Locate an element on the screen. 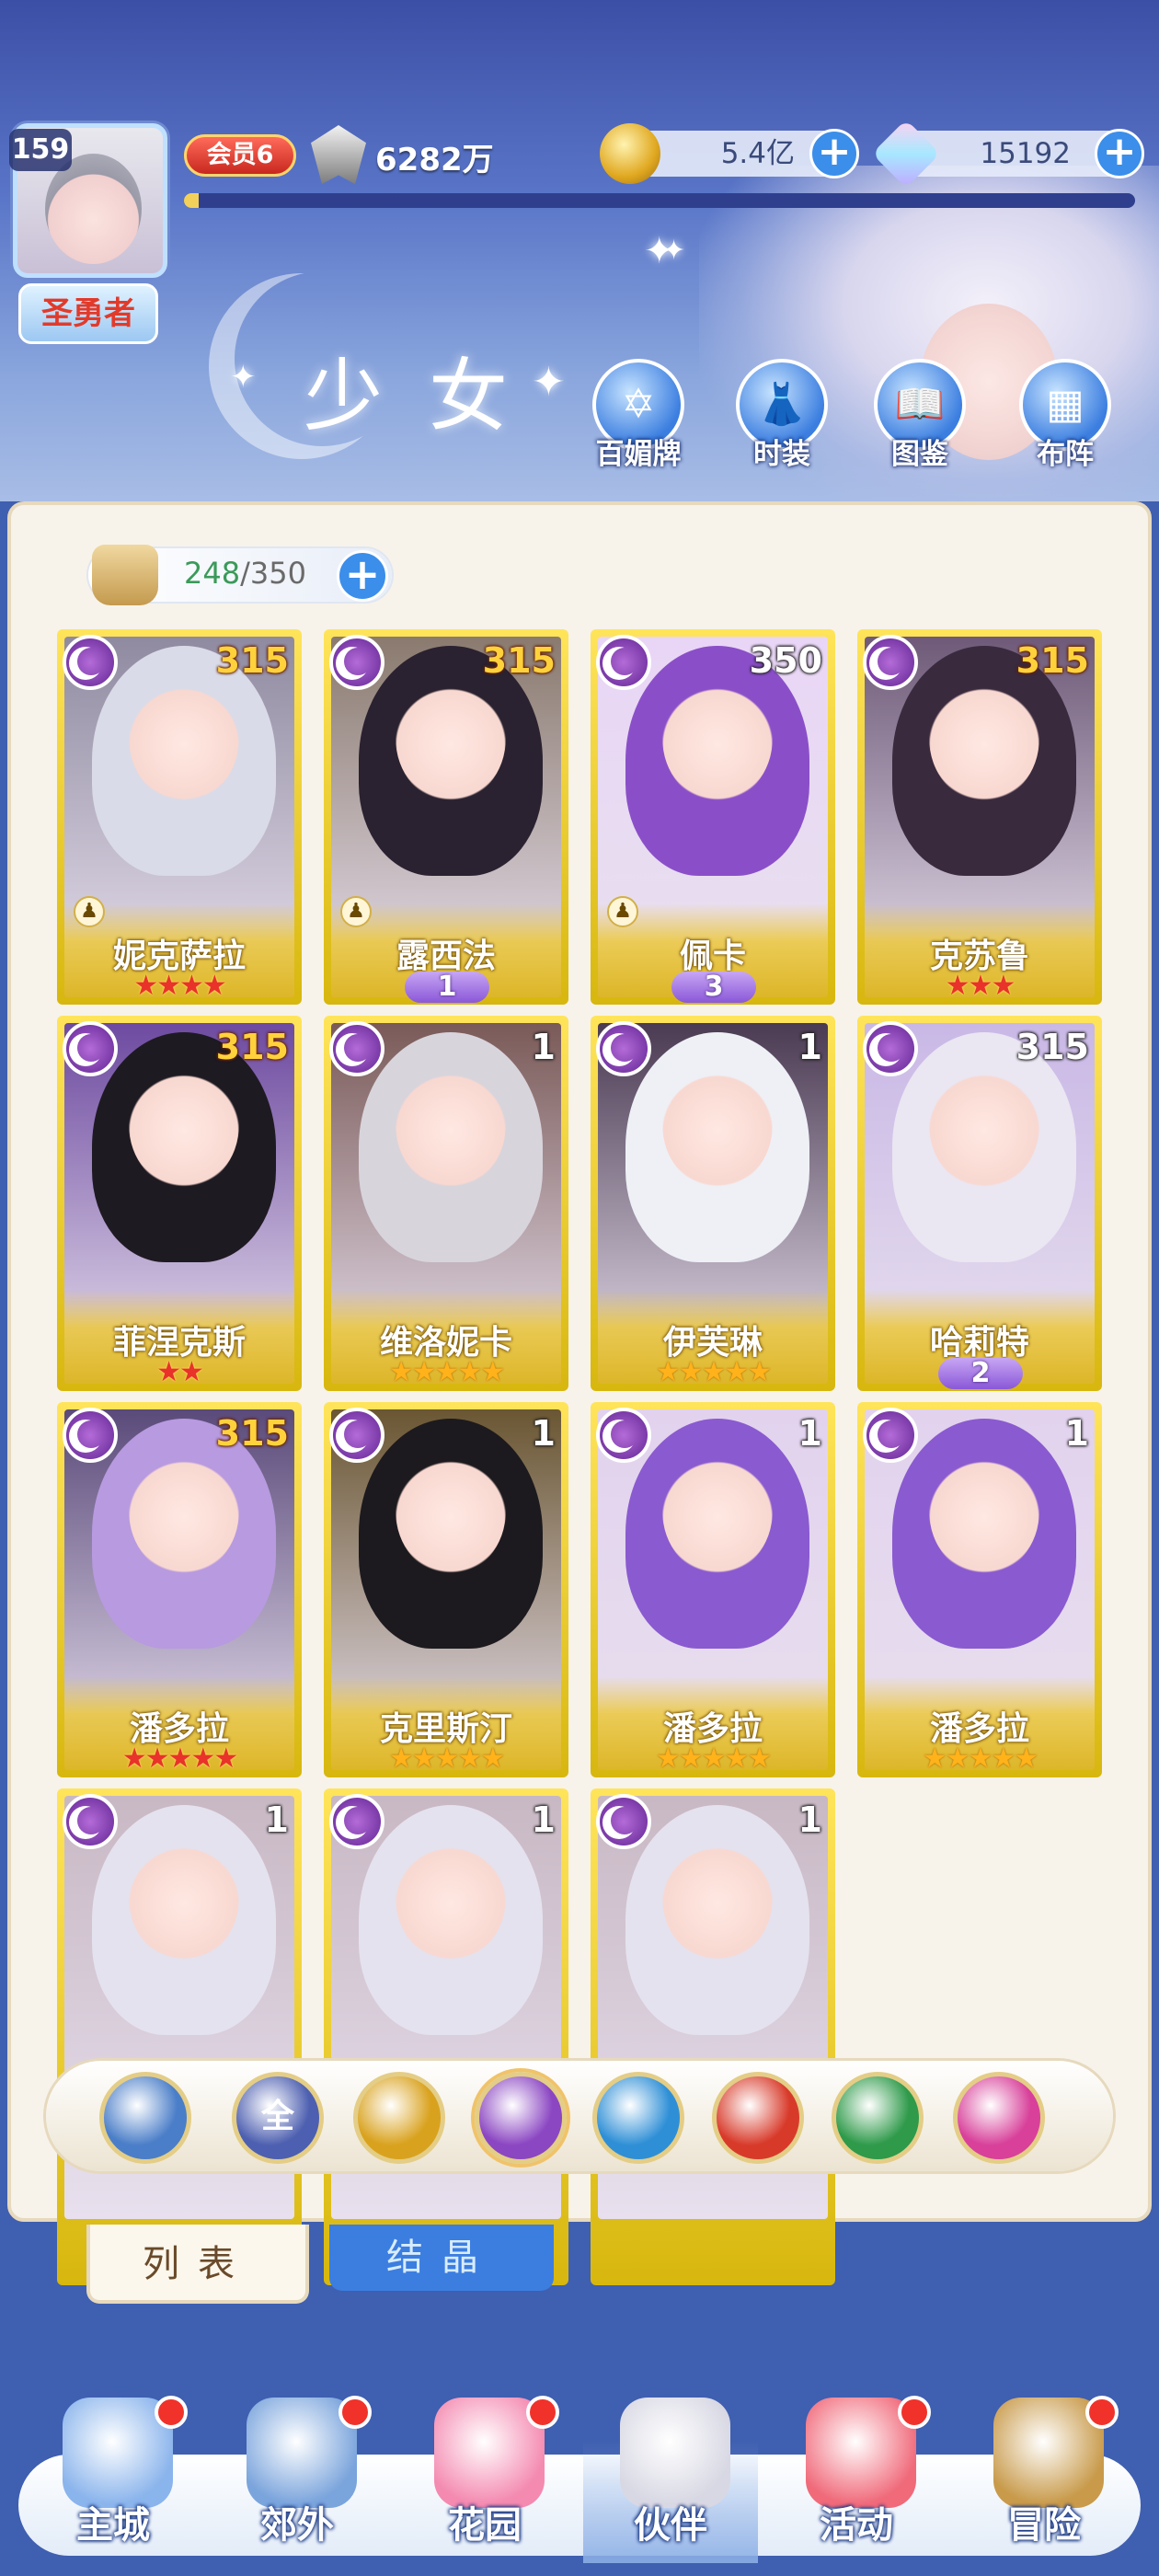  all-filter-button: 全 is located at coordinates (278, 2118).